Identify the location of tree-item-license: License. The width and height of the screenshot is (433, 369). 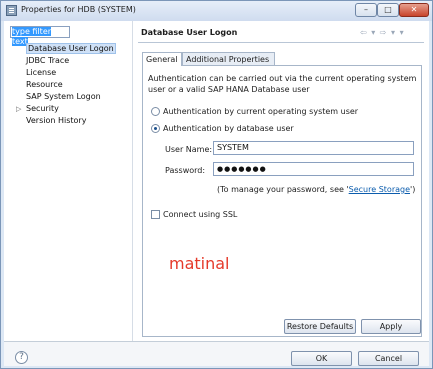
(67, 73).